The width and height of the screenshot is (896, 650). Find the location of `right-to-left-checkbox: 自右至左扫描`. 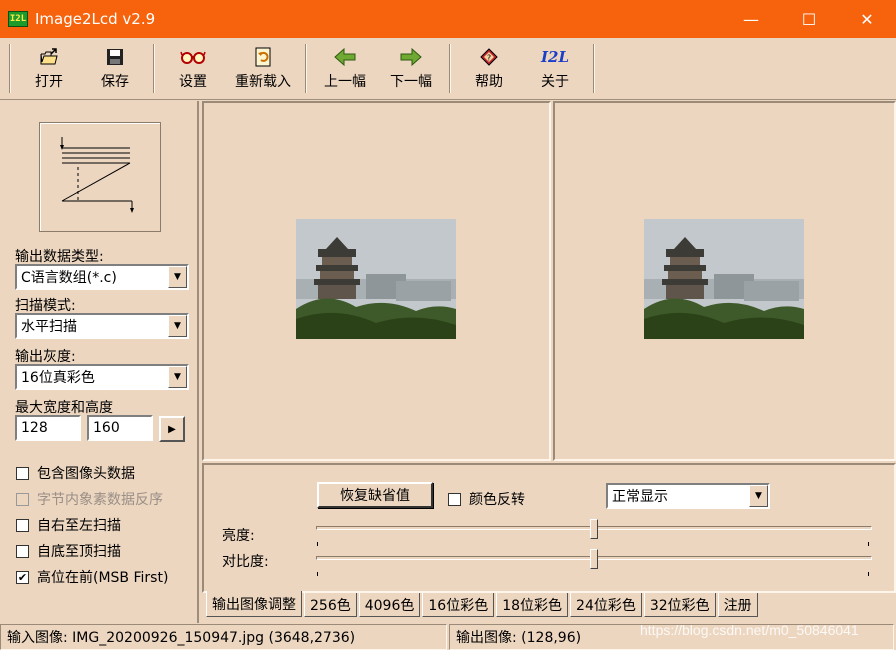

right-to-left-checkbox: 自右至左扫描 is located at coordinates (68, 525).